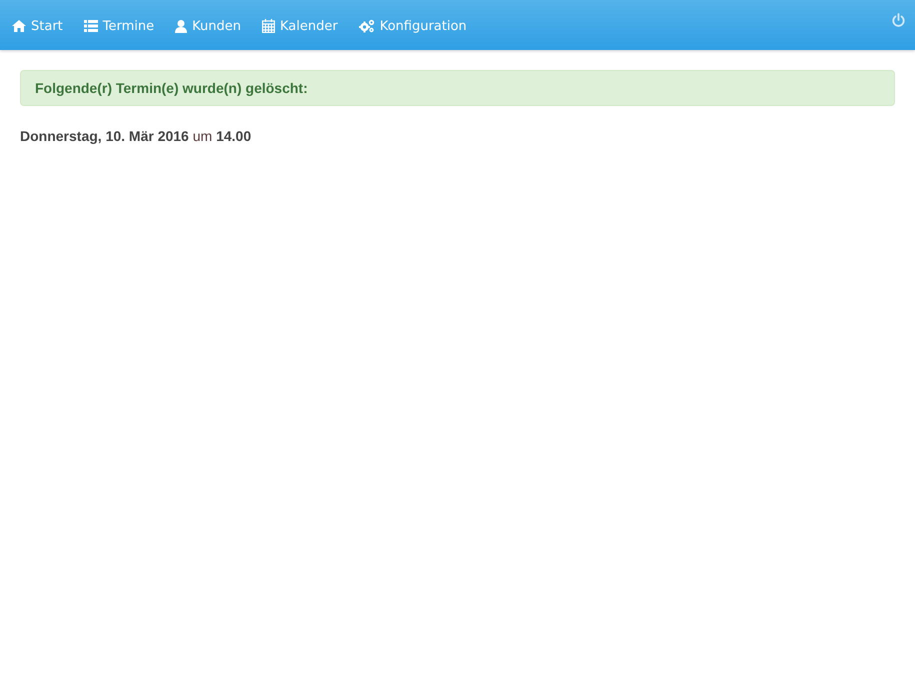 The width and height of the screenshot is (915, 700). I want to click on alert-message: Folgende(r) Termin(e) wurde(n) gelöscht:, so click(171, 88).